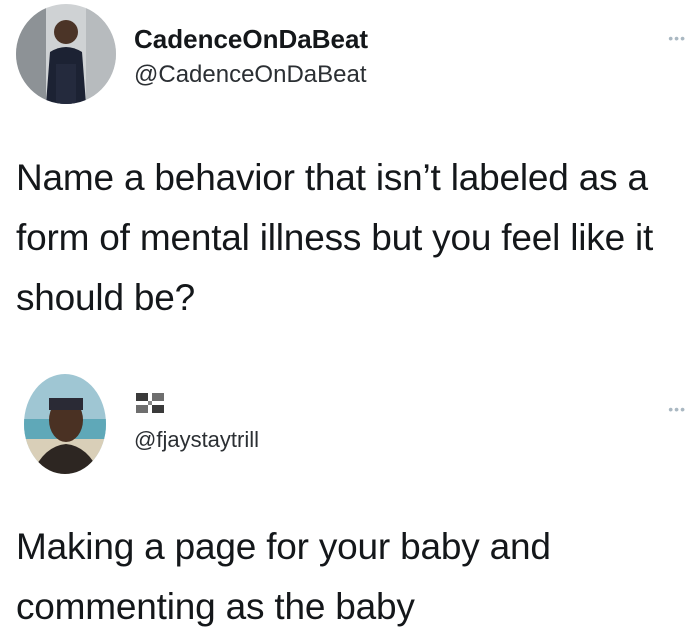 This screenshot has width=700, height=637. Describe the element at coordinates (150, 403) in the screenshot. I see `flag-icon` at that location.